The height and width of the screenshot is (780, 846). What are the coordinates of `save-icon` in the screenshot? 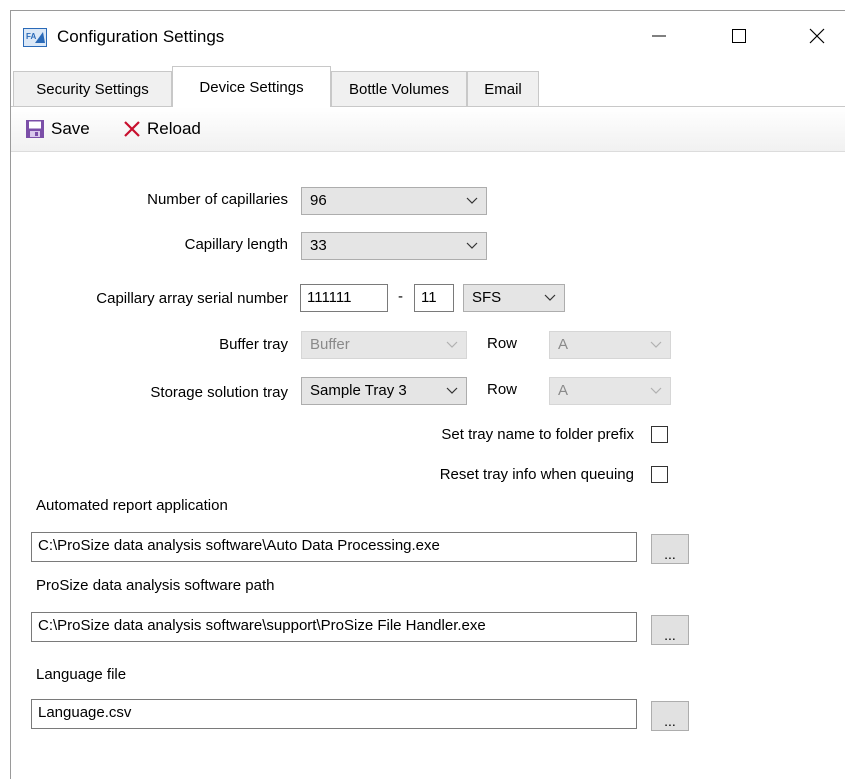 It's located at (35, 129).